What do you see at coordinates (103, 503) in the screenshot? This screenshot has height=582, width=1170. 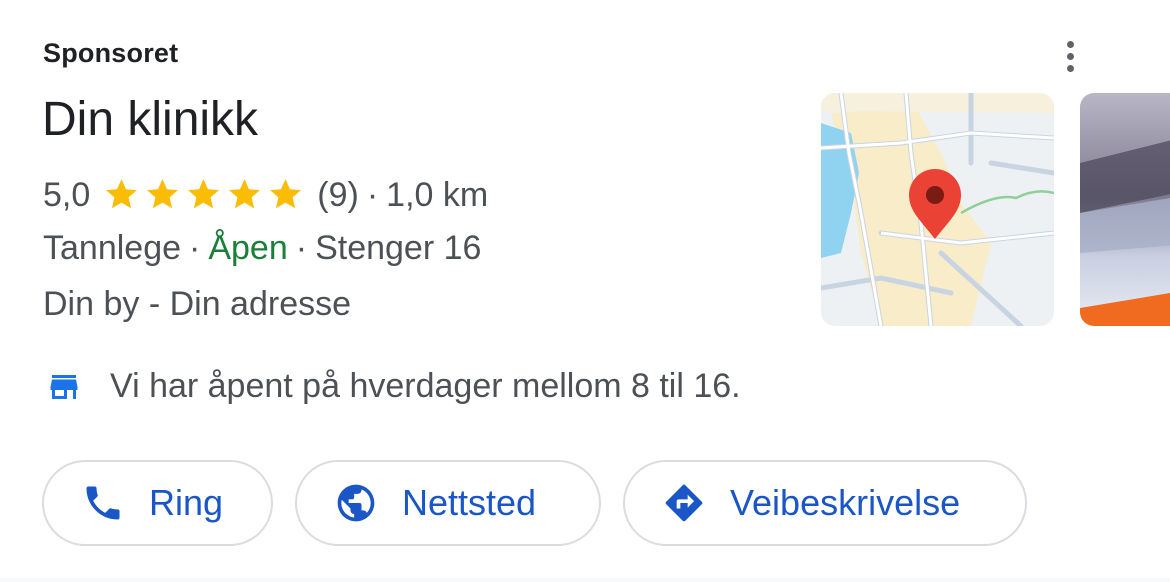 I see `phone-icon` at bounding box center [103, 503].